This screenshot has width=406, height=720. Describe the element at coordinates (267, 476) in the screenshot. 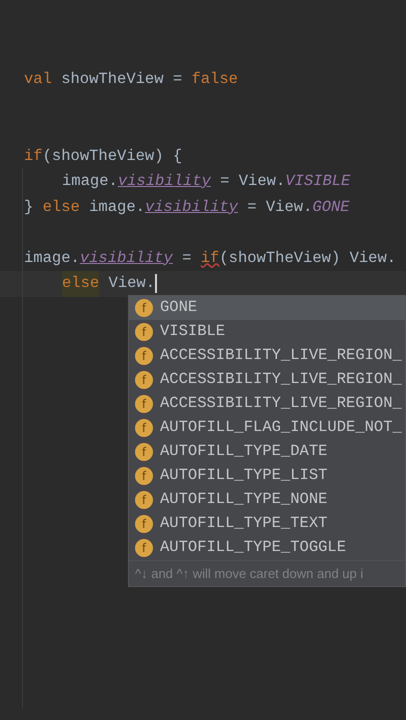

I see `completion-item: f AUTOFILL_TYPE_LIST` at that location.